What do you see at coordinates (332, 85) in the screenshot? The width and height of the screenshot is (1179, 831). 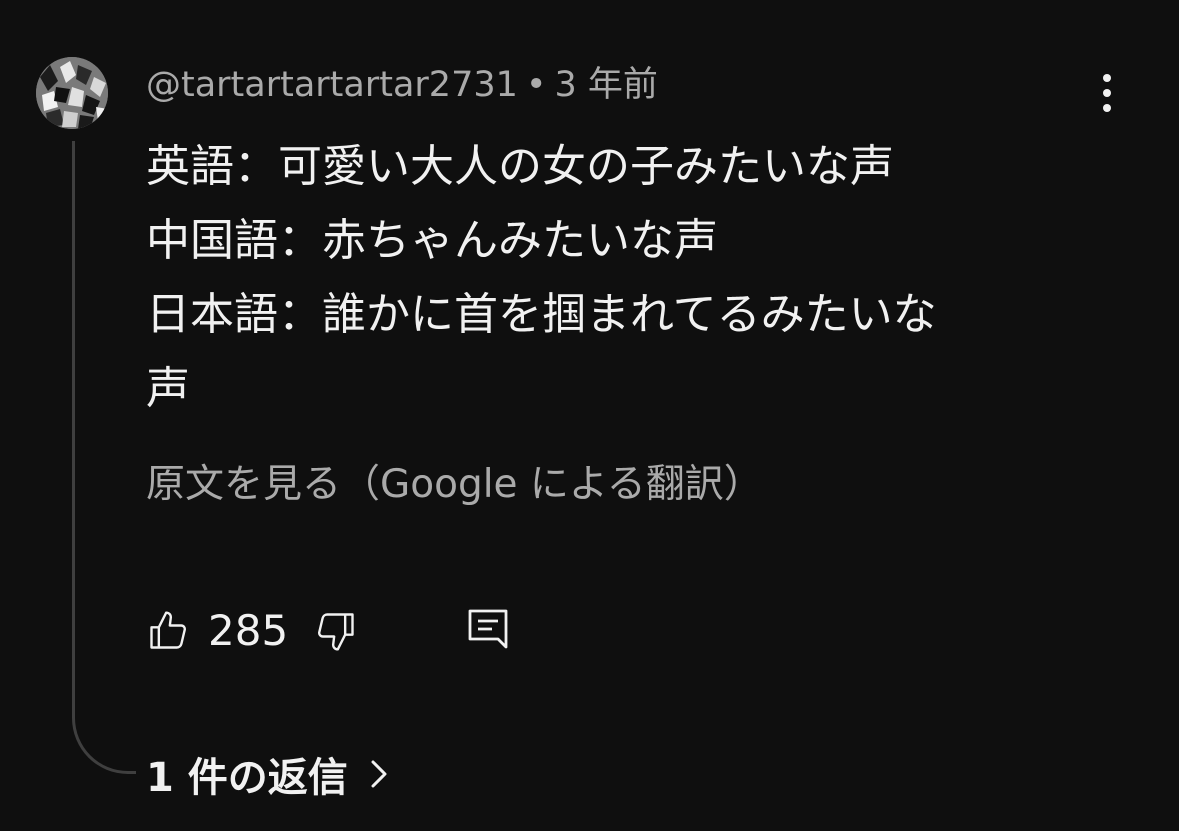 I see `author-name: @tartartartartar2731` at bounding box center [332, 85].